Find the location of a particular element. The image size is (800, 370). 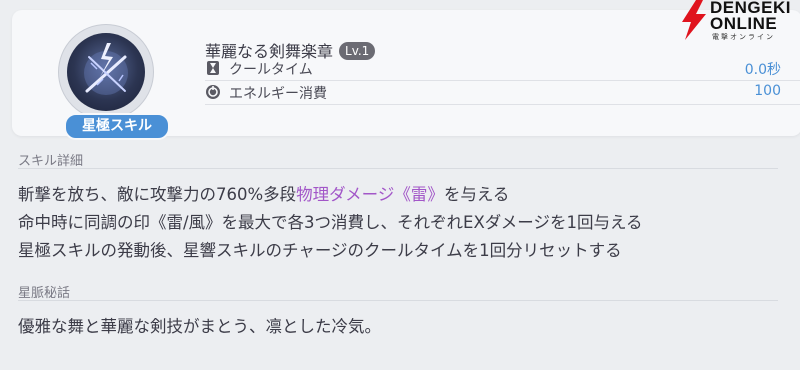

watermark-logo: DENGEKI ONLINE 電撃オンライン is located at coordinates (738, 22).